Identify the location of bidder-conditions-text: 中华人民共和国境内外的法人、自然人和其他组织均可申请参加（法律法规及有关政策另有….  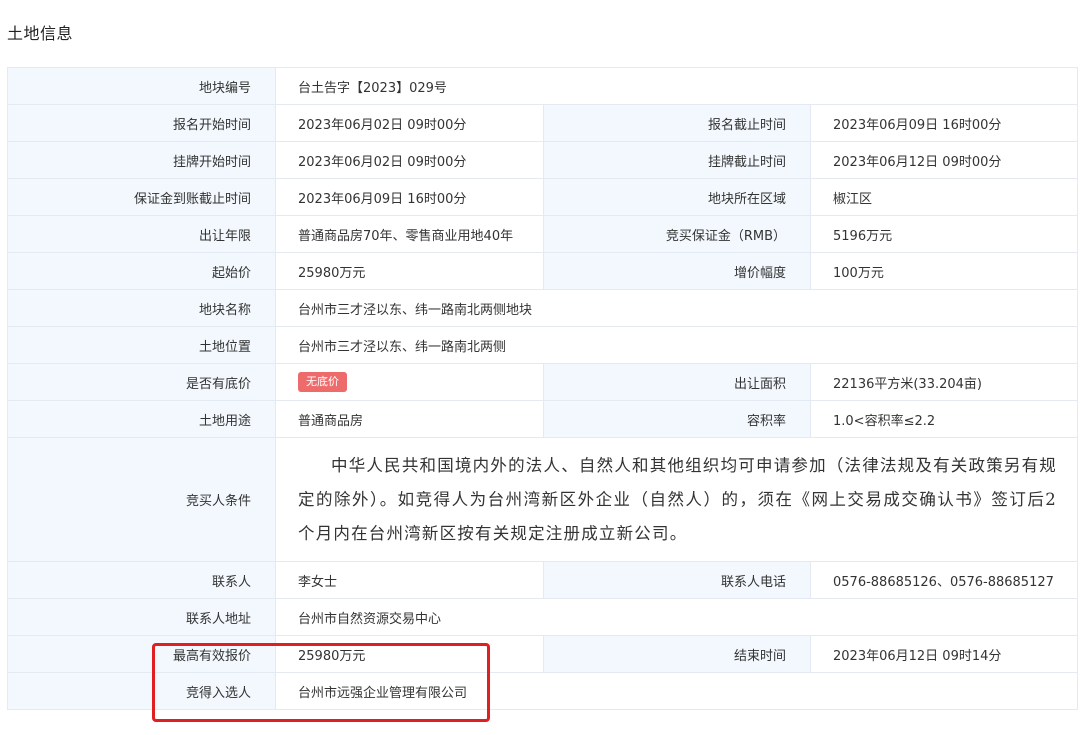
(678, 499).